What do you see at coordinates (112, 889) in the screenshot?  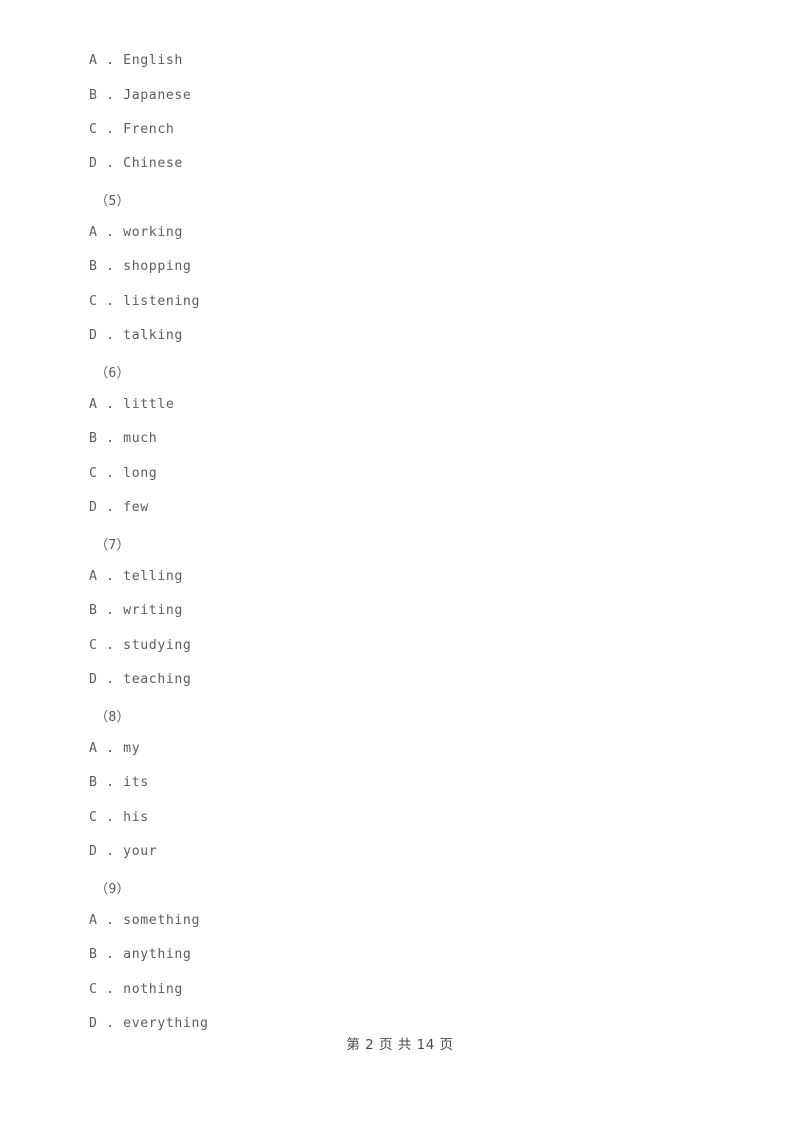 I see `question-number-label: （9）` at bounding box center [112, 889].